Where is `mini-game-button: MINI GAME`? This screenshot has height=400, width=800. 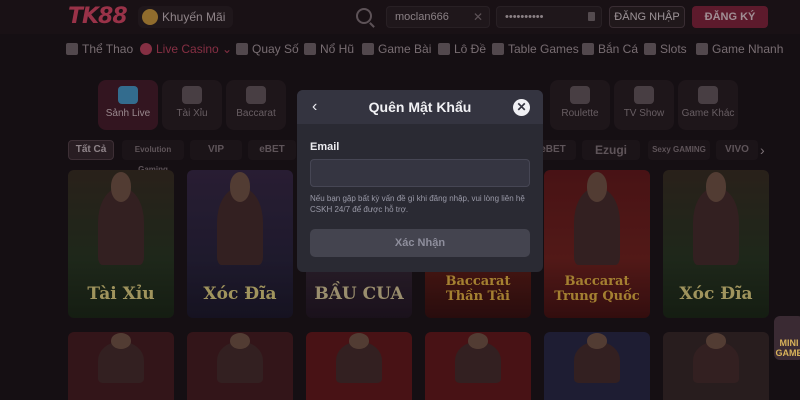 mini-game-button: MINI GAME is located at coordinates (787, 338).